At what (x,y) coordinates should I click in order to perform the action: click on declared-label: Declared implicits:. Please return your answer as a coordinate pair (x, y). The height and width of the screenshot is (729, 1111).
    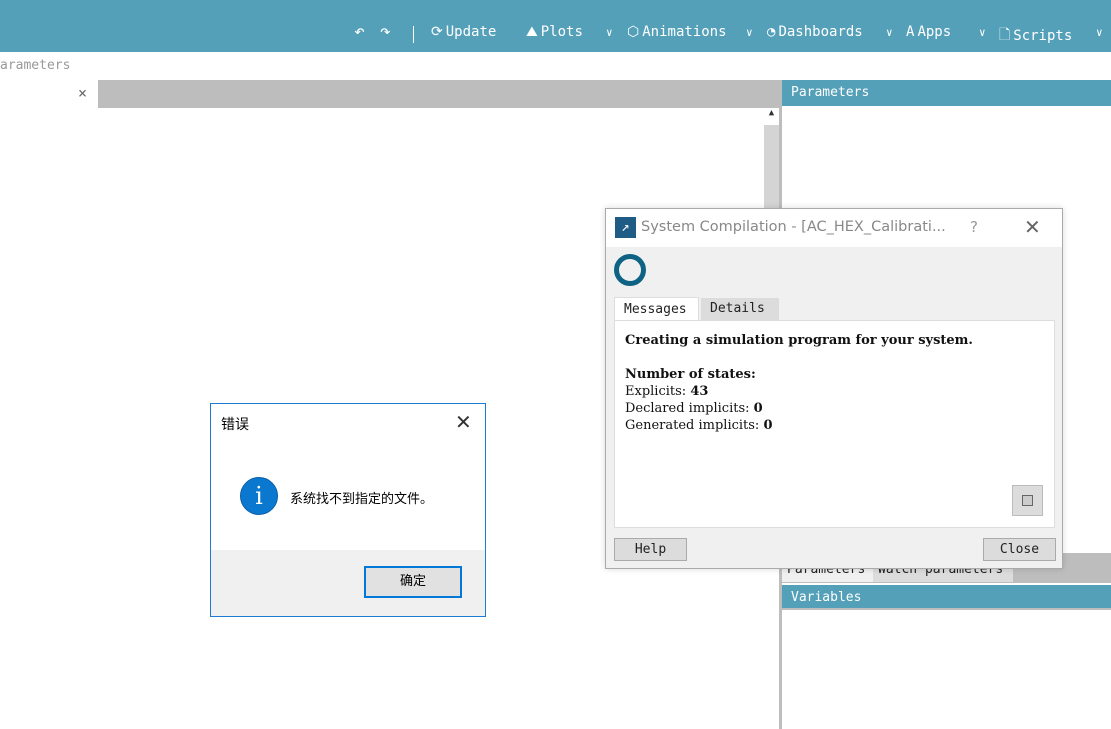
    Looking at the image, I should click on (689, 408).